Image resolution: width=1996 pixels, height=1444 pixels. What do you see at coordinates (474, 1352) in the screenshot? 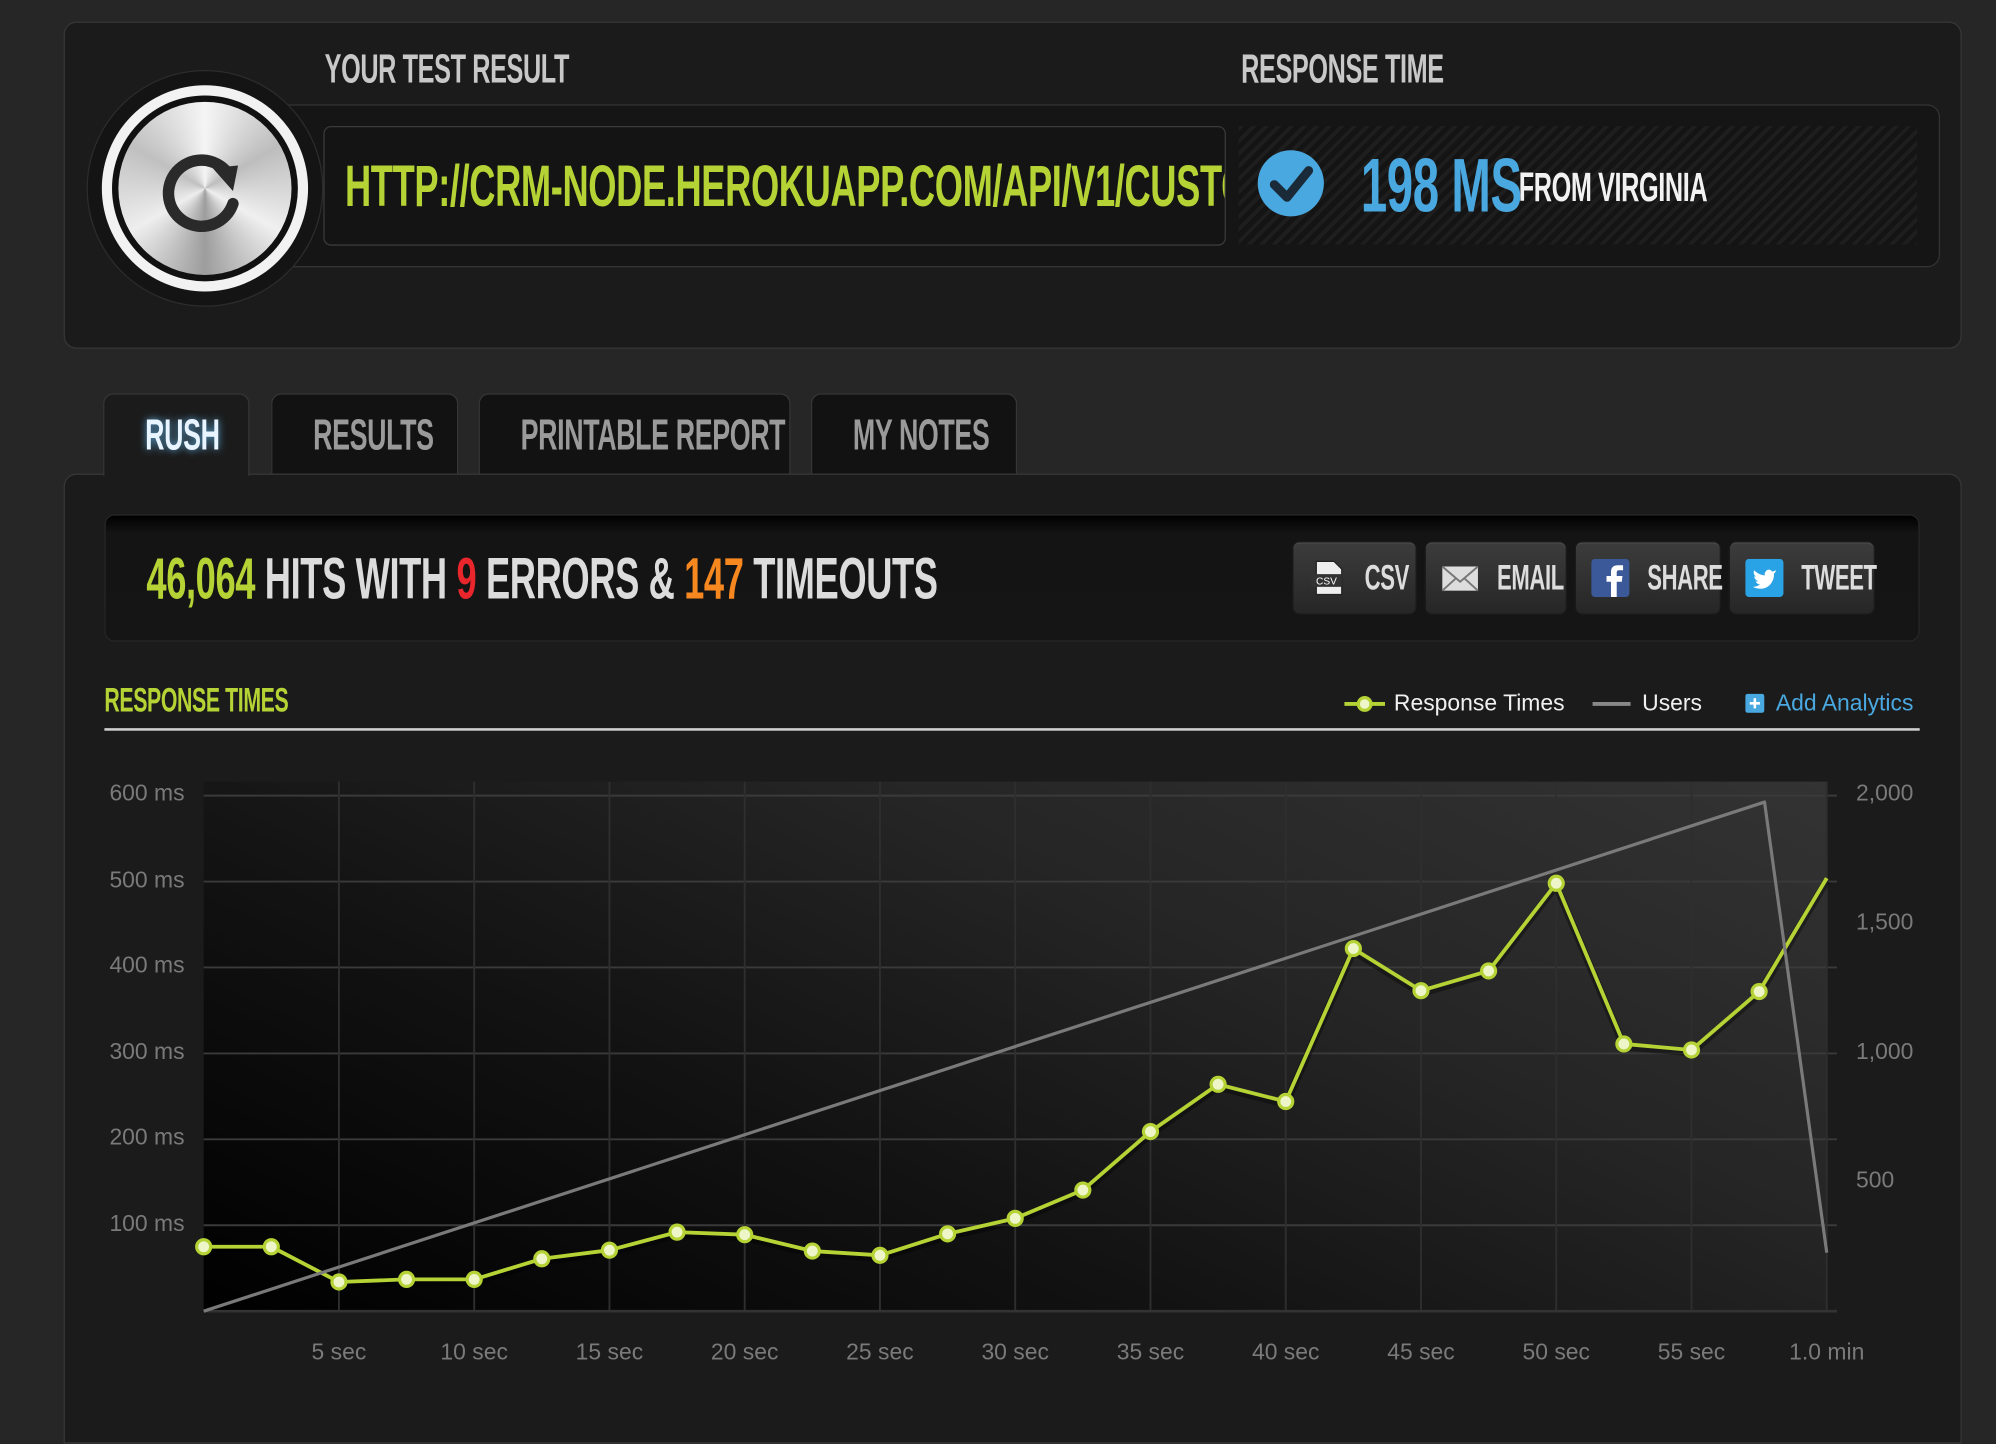
I see `x-tick-label: 10 sec` at bounding box center [474, 1352].